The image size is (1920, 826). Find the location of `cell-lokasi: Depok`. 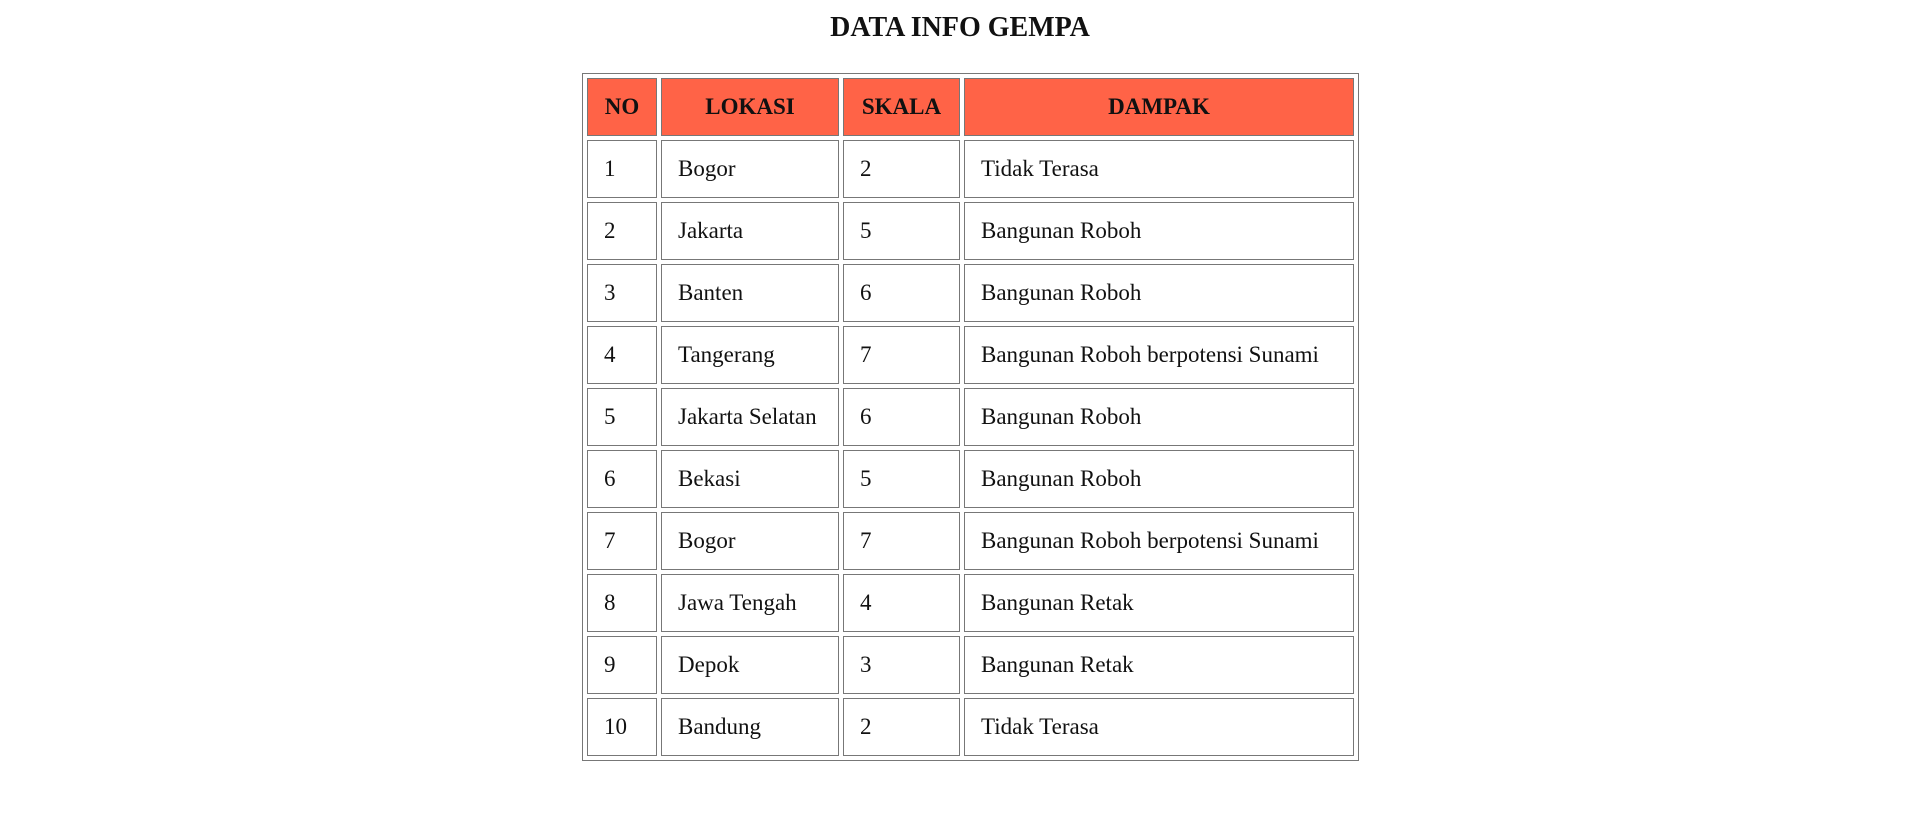

cell-lokasi: Depok is located at coordinates (750, 665).